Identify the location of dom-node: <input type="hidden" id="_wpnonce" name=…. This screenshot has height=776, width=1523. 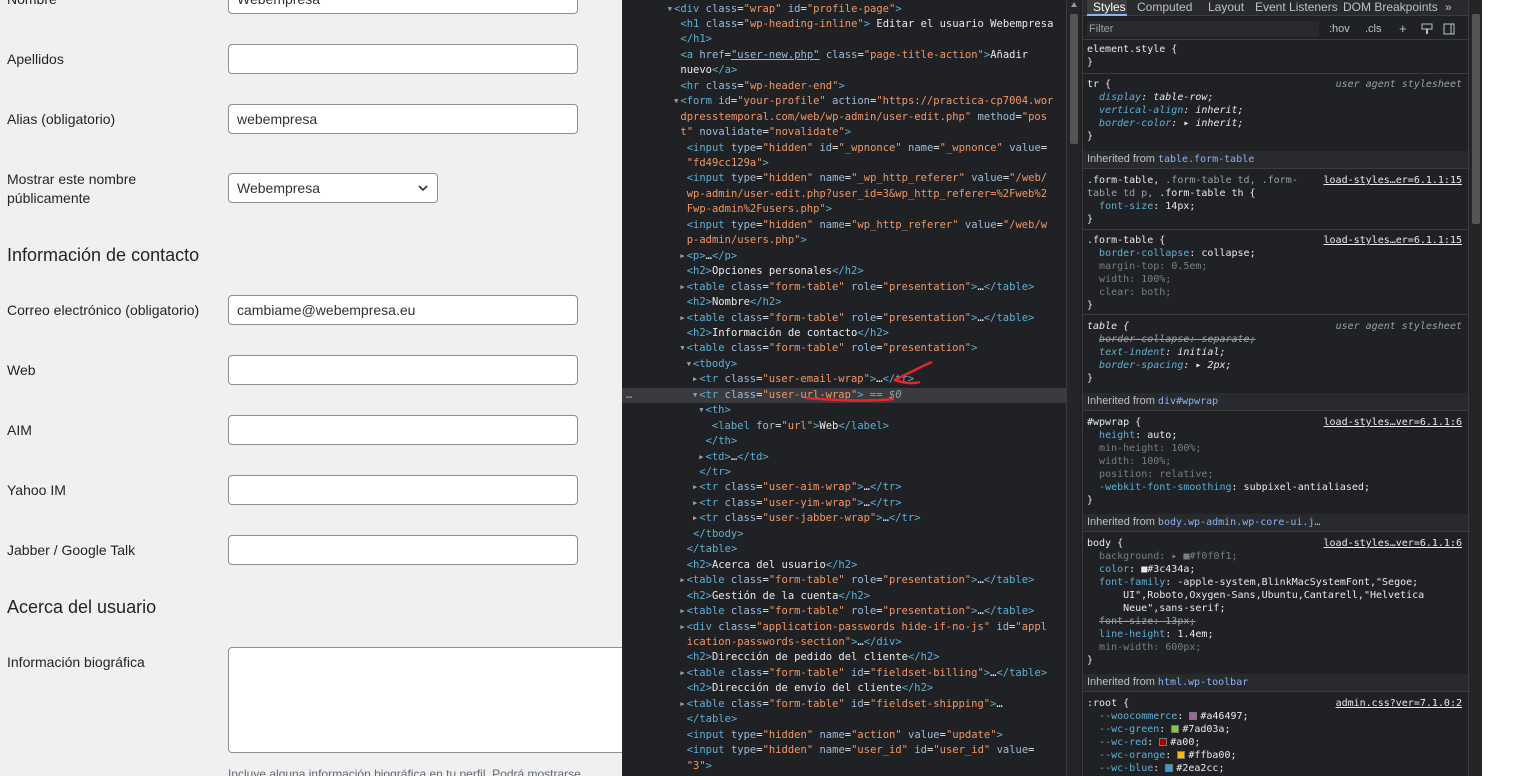
(844, 149).